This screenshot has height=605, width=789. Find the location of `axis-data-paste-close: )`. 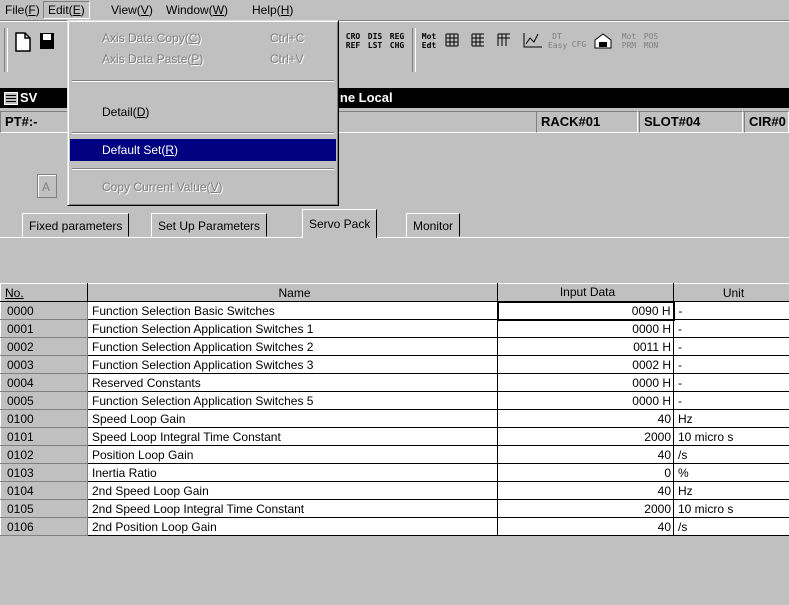

axis-data-paste-close: ) is located at coordinates (201, 59).